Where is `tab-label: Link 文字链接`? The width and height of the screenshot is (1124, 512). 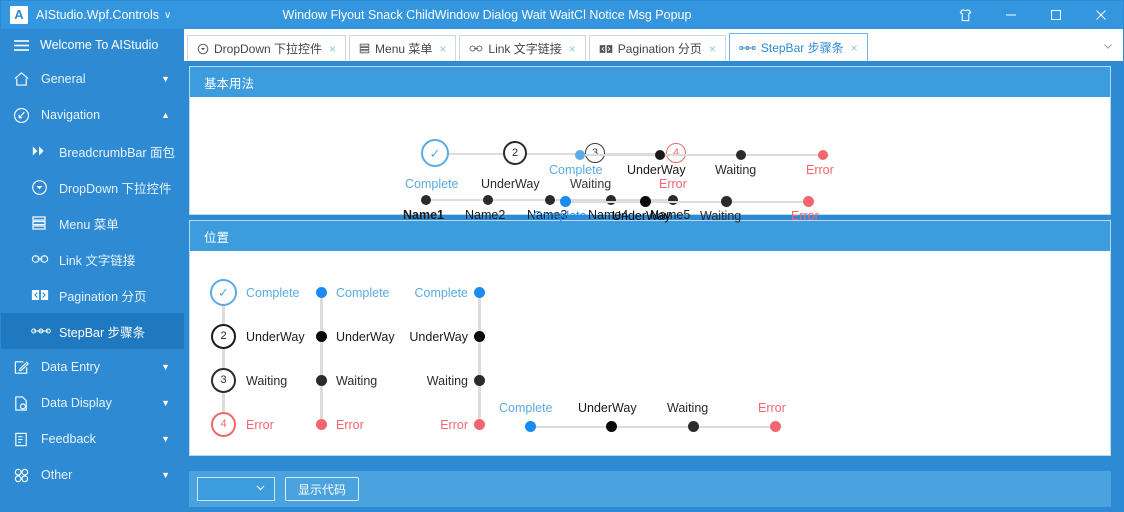
tab-label: Link 文字链接 is located at coordinates (525, 49).